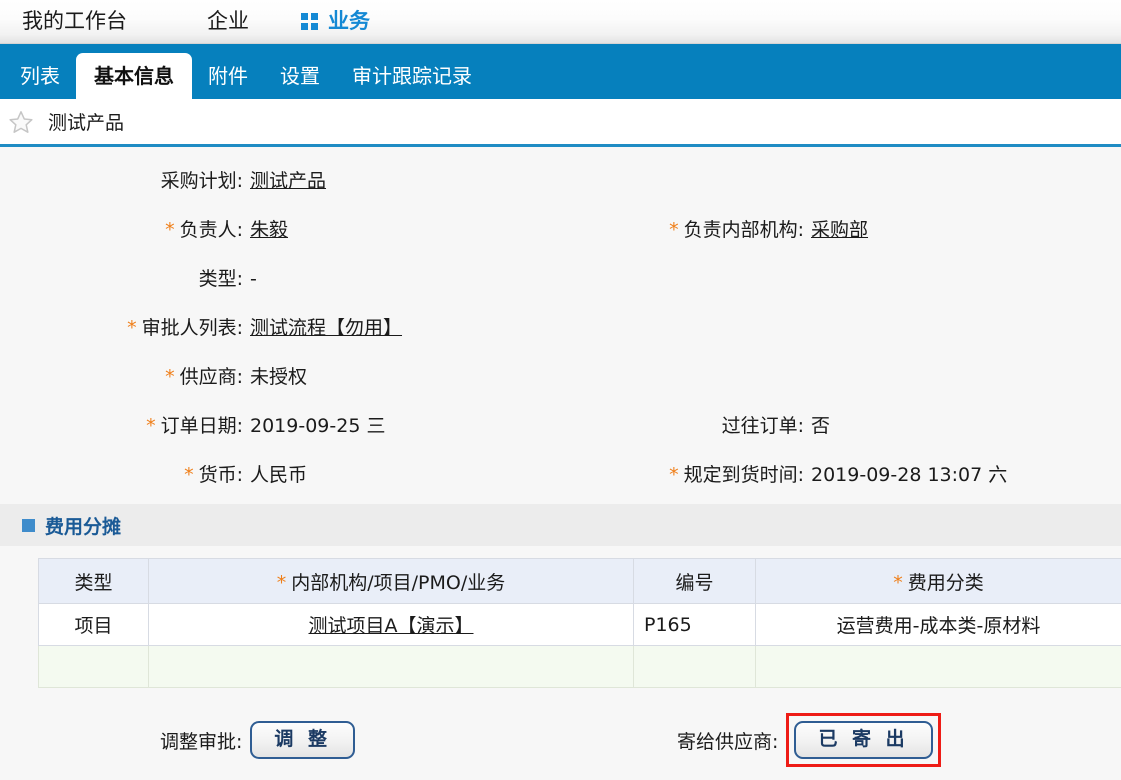  I want to click on topbar-item-workbench: 我的工作台, so click(74, 21).